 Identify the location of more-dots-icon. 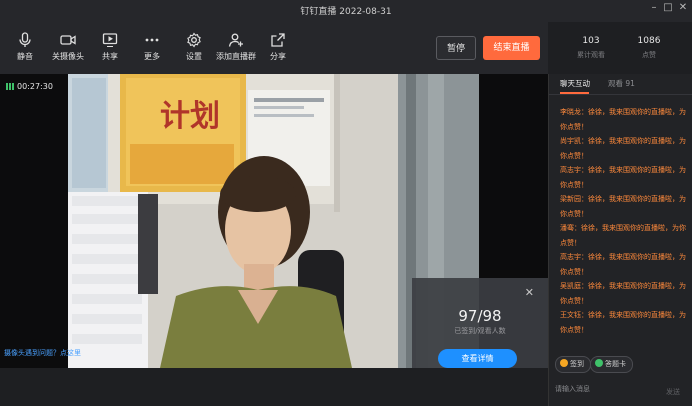
(152, 40).